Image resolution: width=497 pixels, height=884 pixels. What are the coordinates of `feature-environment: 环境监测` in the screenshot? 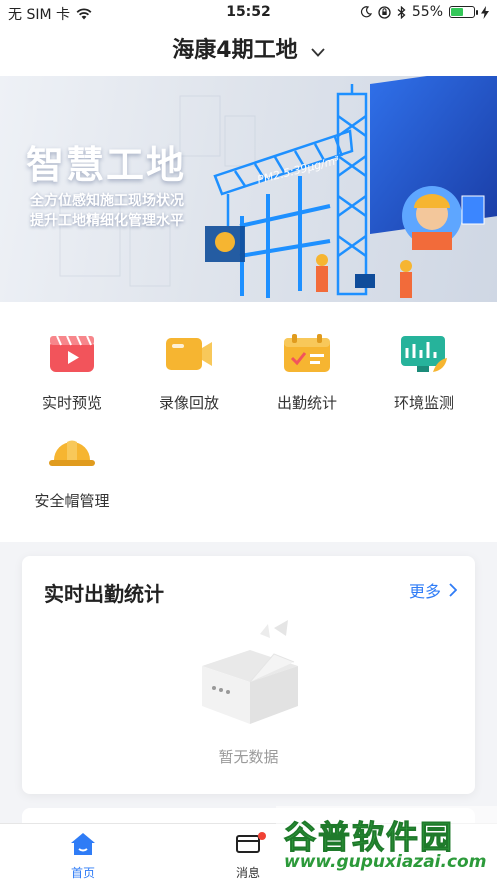 It's located at (424, 372).